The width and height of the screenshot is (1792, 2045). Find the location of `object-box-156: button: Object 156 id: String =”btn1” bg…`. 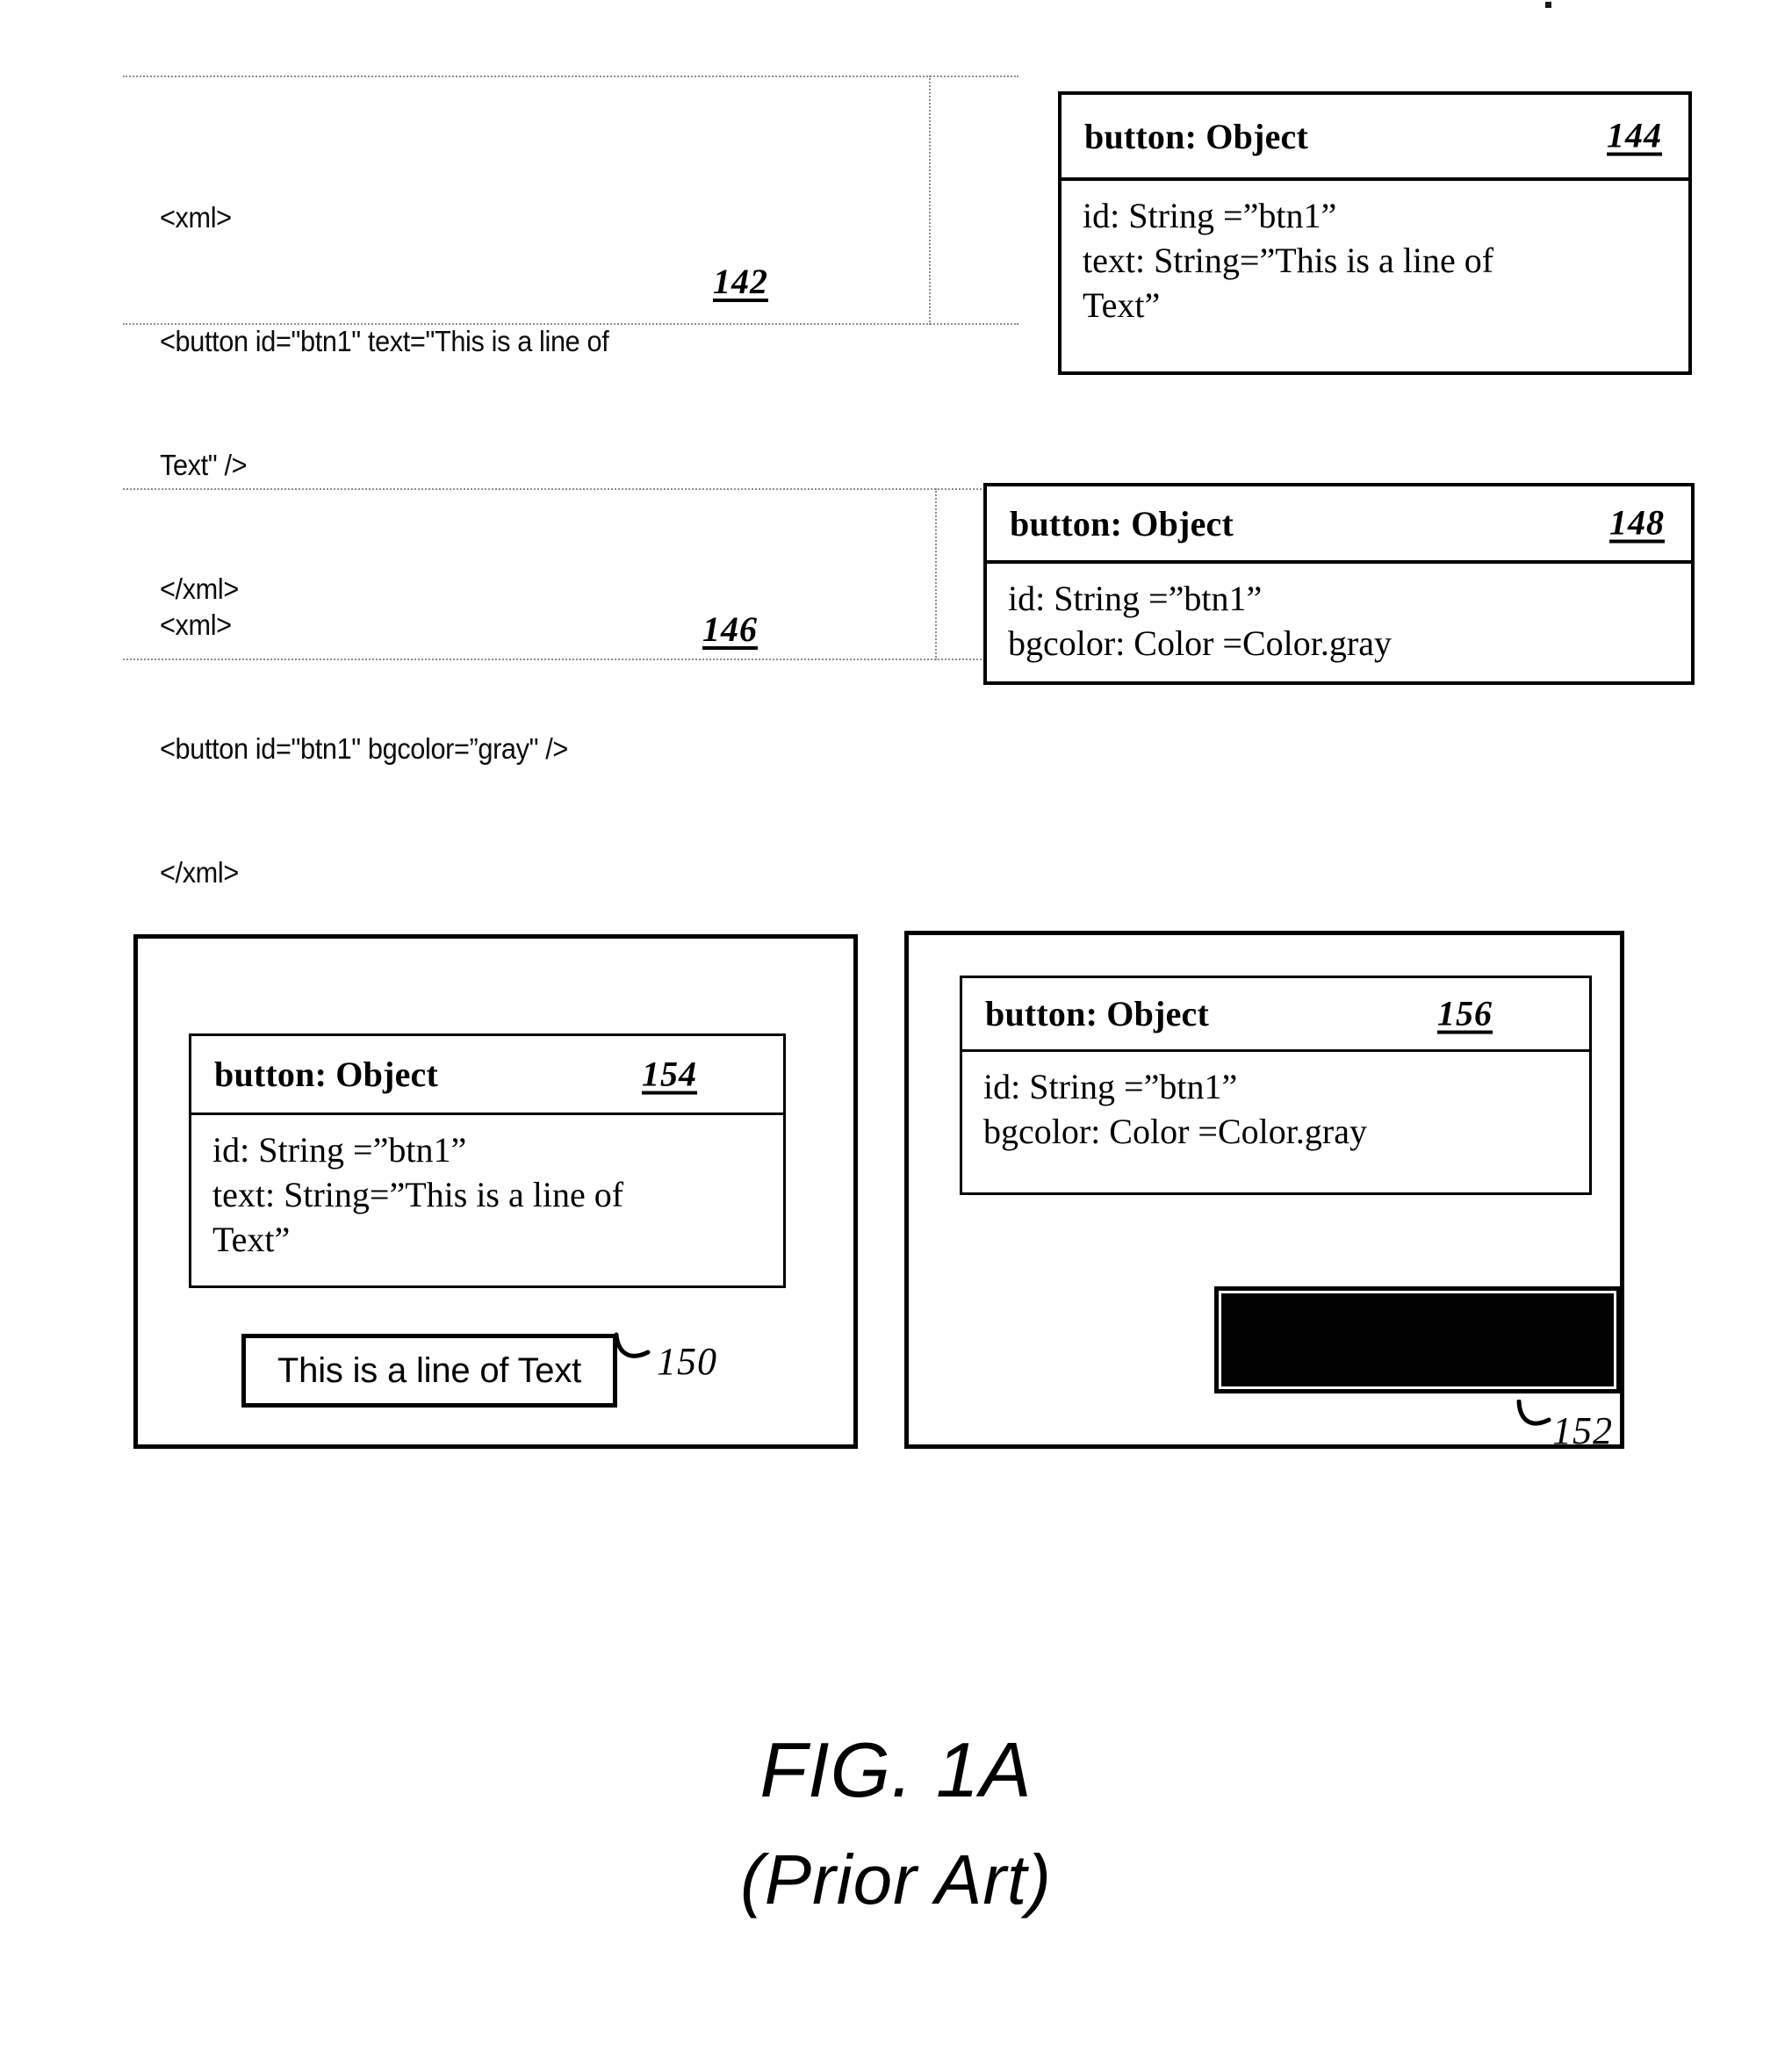

object-box-156: button: Object 156 id: String =”btn1” bg… is located at coordinates (1276, 1085).